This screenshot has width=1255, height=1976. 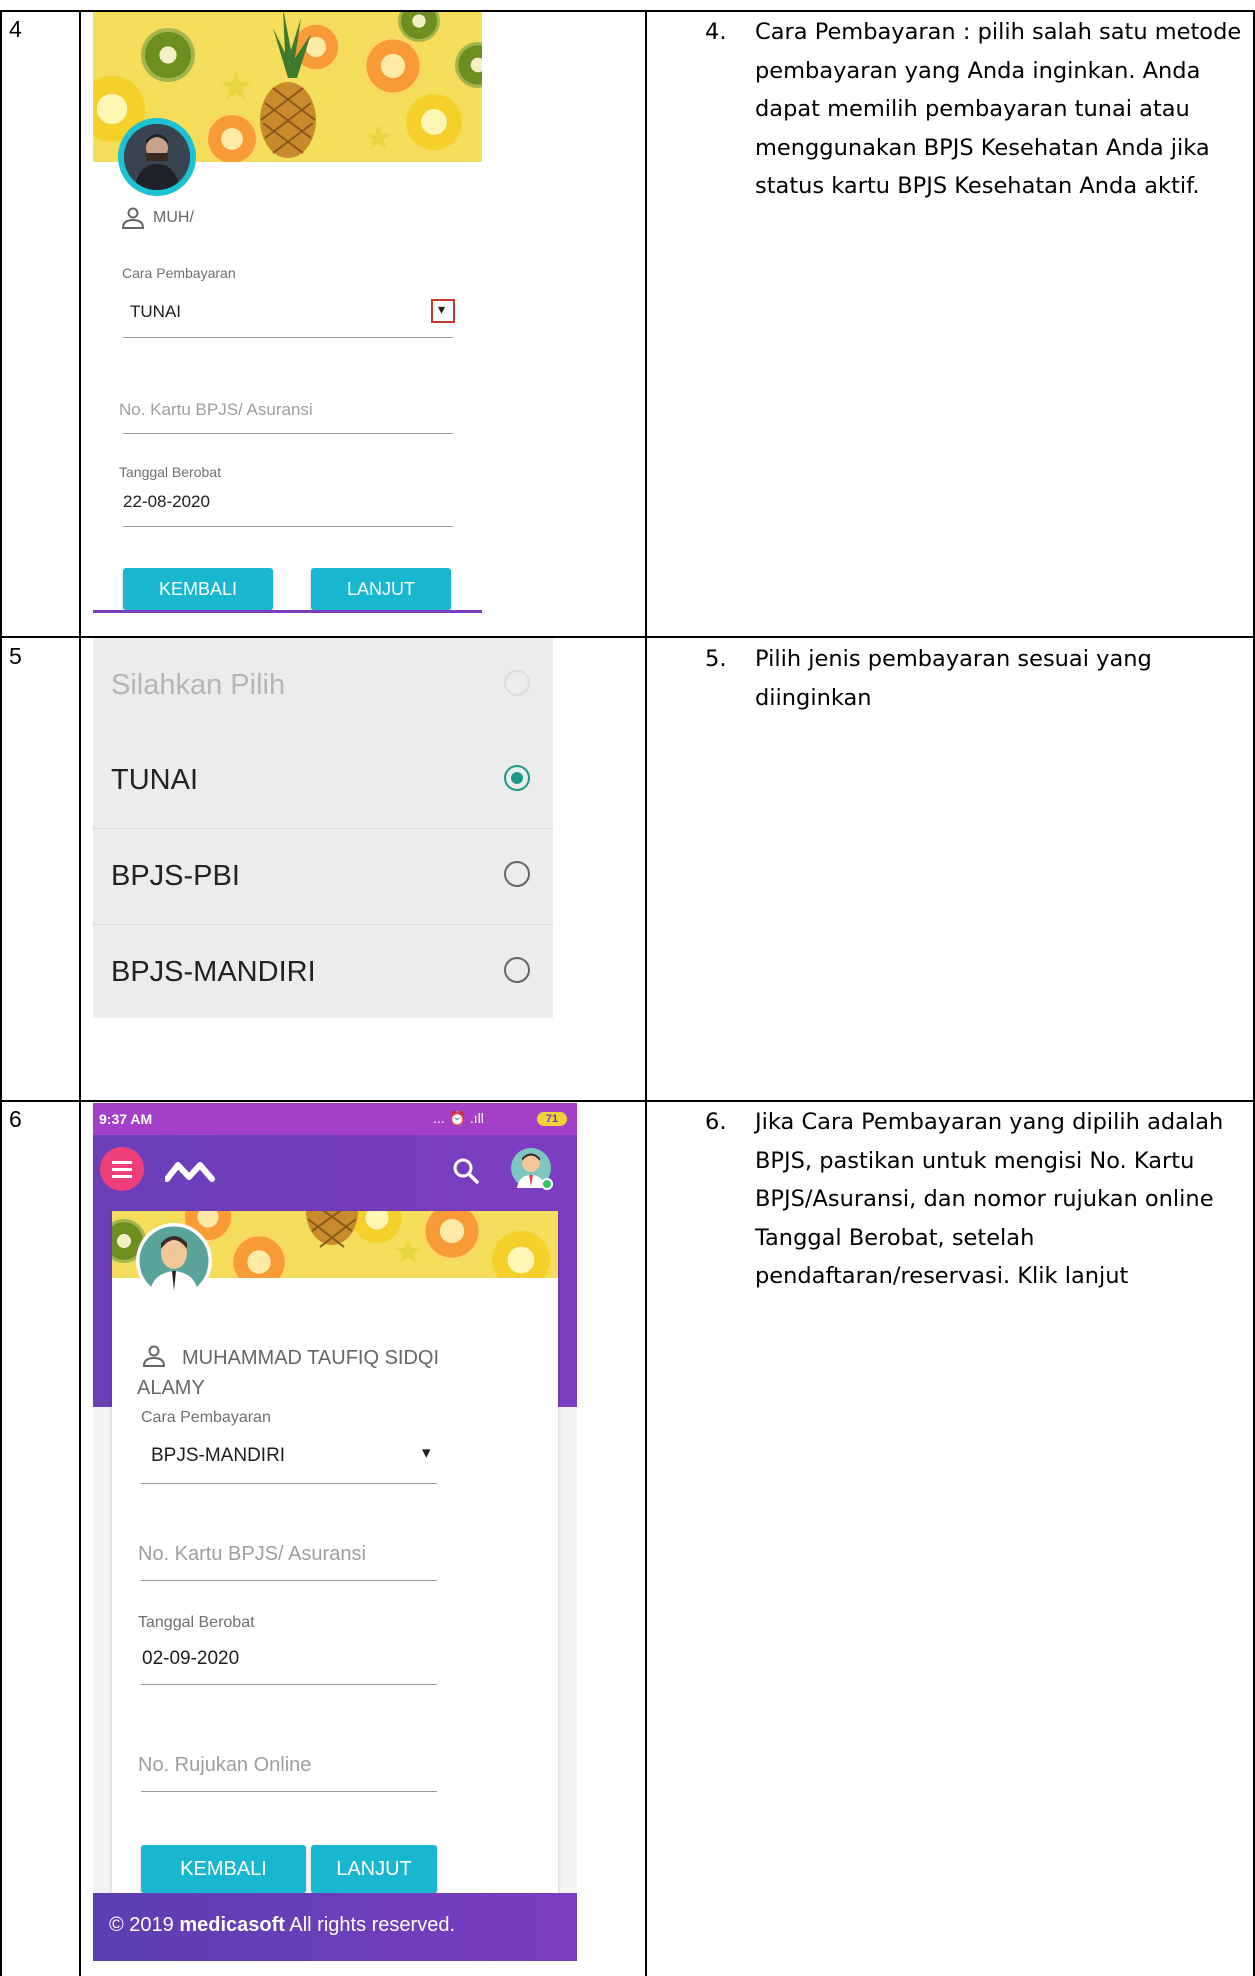 What do you see at coordinates (144, 1925) in the screenshot?
I see `footer-copyright: © 2019` at bounding box center [144, 1925].